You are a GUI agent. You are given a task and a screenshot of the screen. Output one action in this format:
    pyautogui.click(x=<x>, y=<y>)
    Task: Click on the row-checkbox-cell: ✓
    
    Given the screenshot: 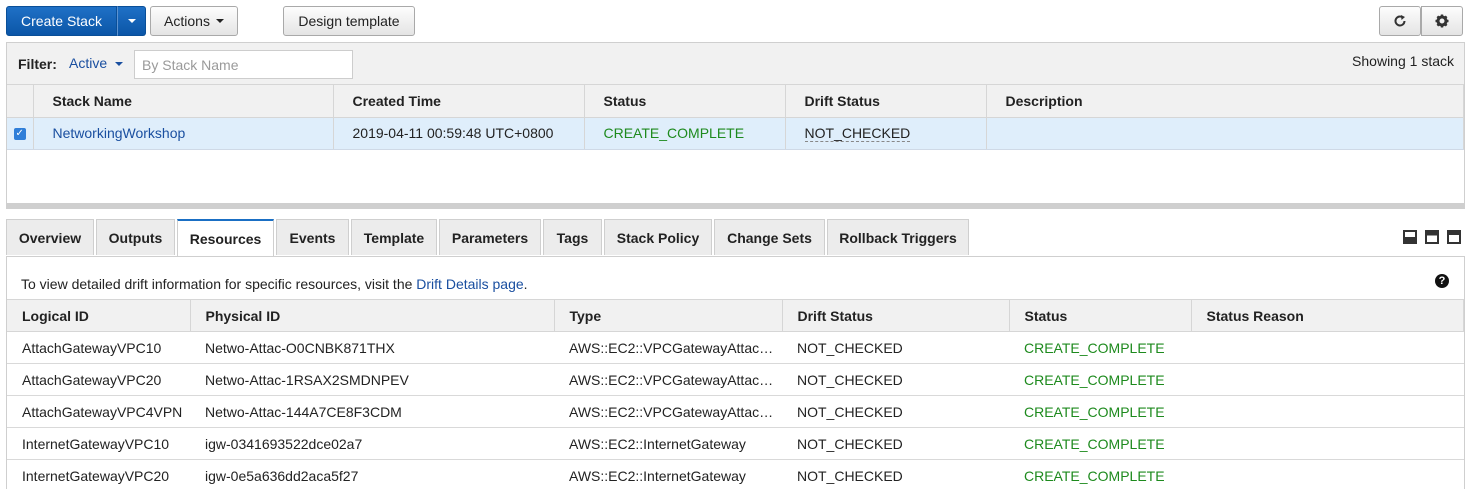 What is the action you would take?
    pyautogui.click(x=20, y=133)
    